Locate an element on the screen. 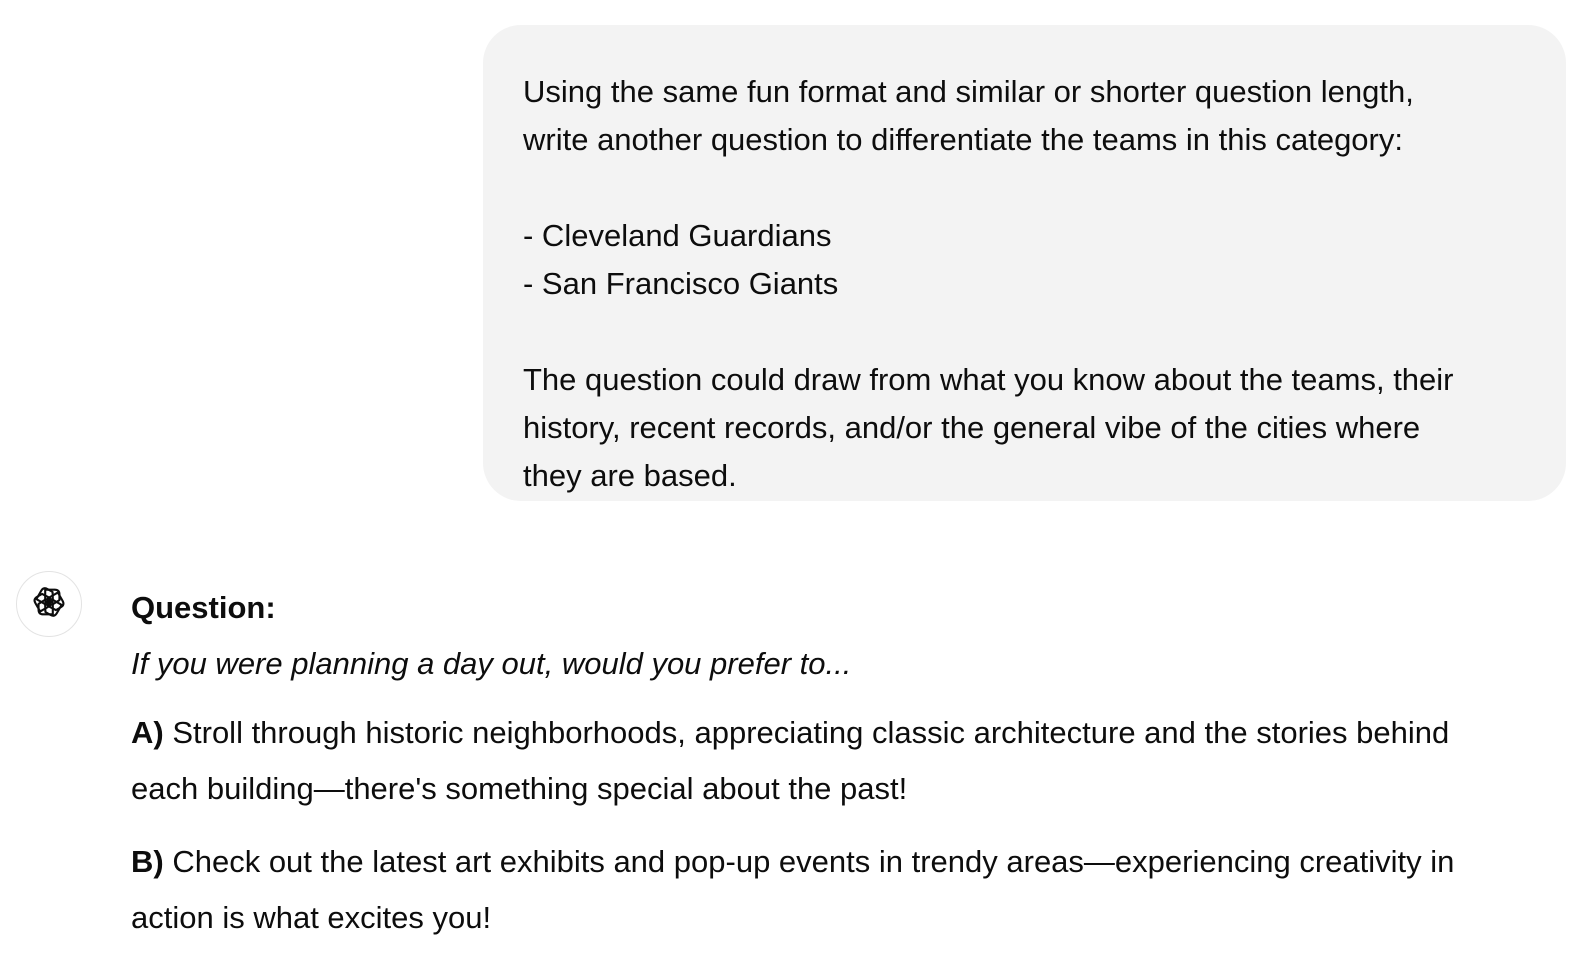 Image resolution: width=1594 pixels, height=966 pixels. option-b-key: B) is located at coordinates (147, 861).